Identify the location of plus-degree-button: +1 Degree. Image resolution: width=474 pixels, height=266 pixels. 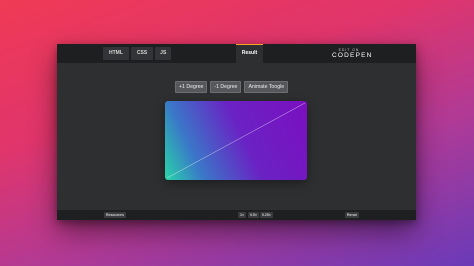
(191, 87).